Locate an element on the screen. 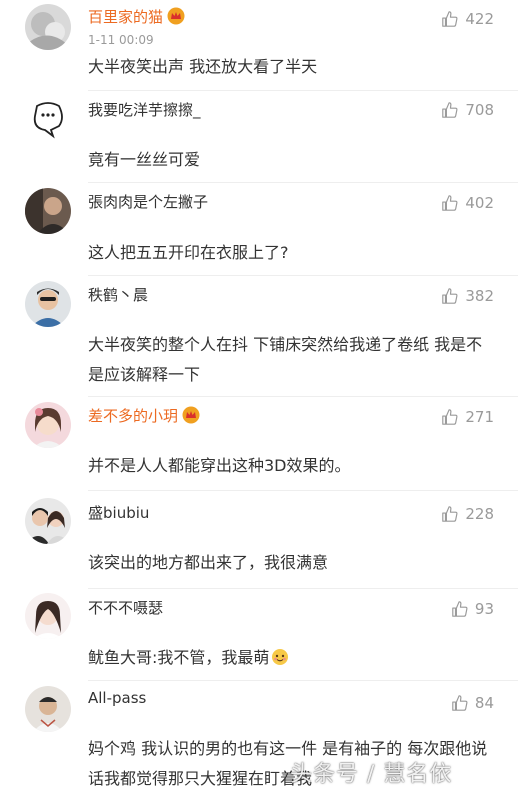 The width and height of the screenshot is (518, 796). comment-text: 这人把五五开印在衣服上了? is located at coordinates (188, 252).